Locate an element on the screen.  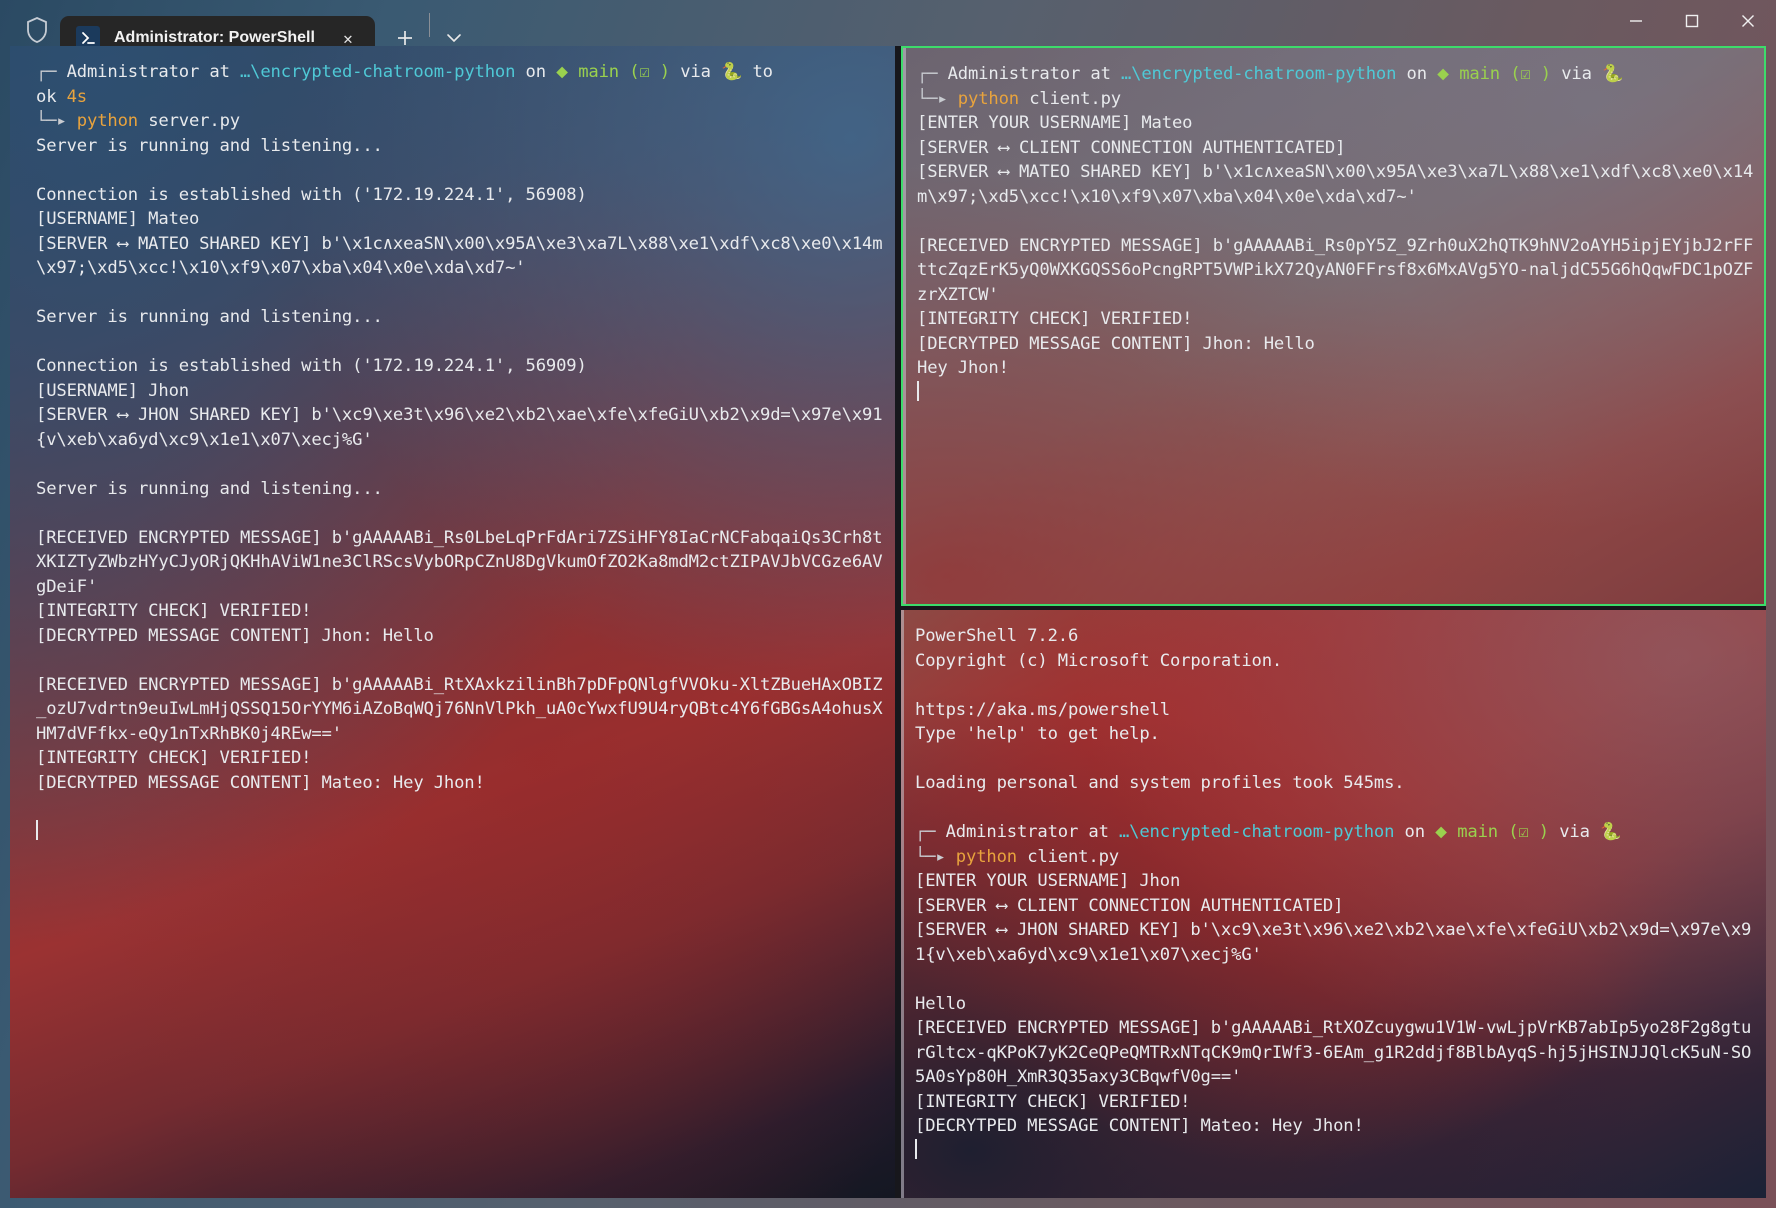
output-line: Hey Jhon! is located at coordinates (963, 368).